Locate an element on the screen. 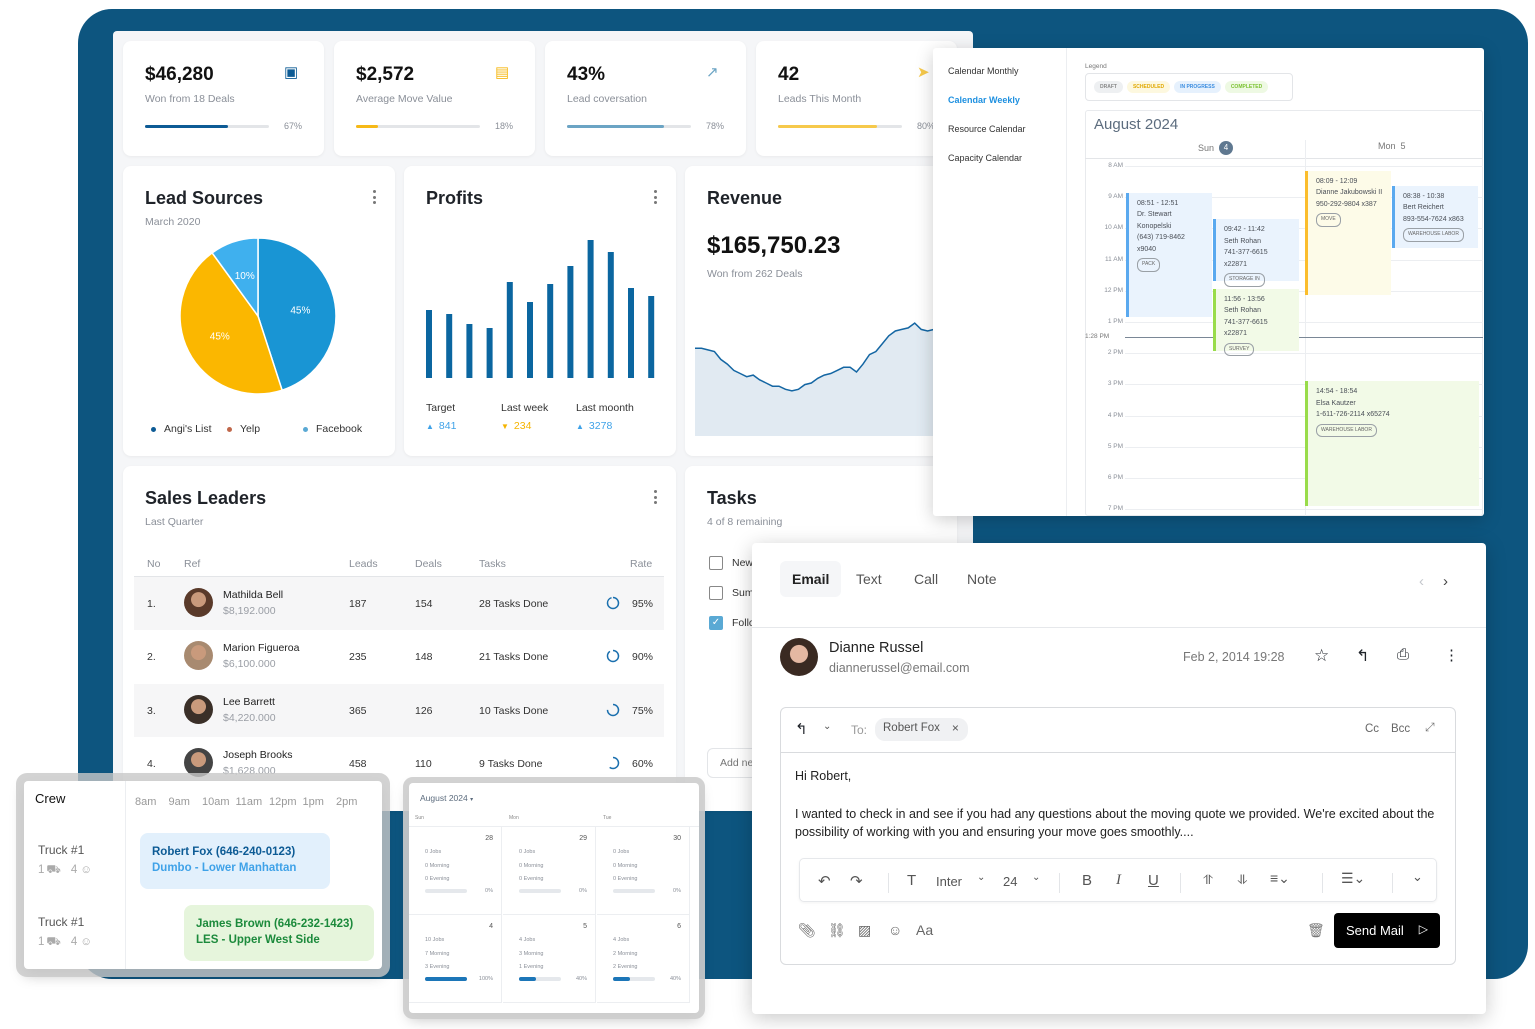 The width and height of the screenshot is (1535, 1029). tab-email: Email is located at coordinates (811, 579).